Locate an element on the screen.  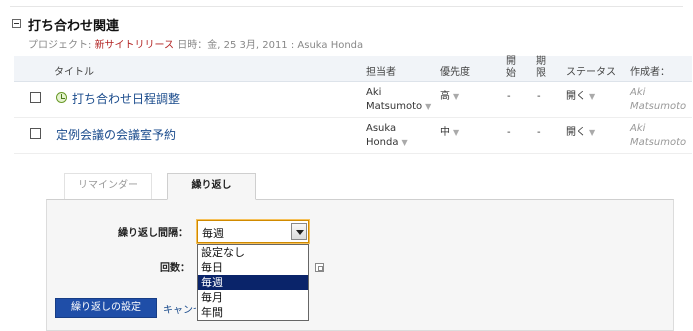
header-start-line2: 始 is located at coordinates (511, 73).